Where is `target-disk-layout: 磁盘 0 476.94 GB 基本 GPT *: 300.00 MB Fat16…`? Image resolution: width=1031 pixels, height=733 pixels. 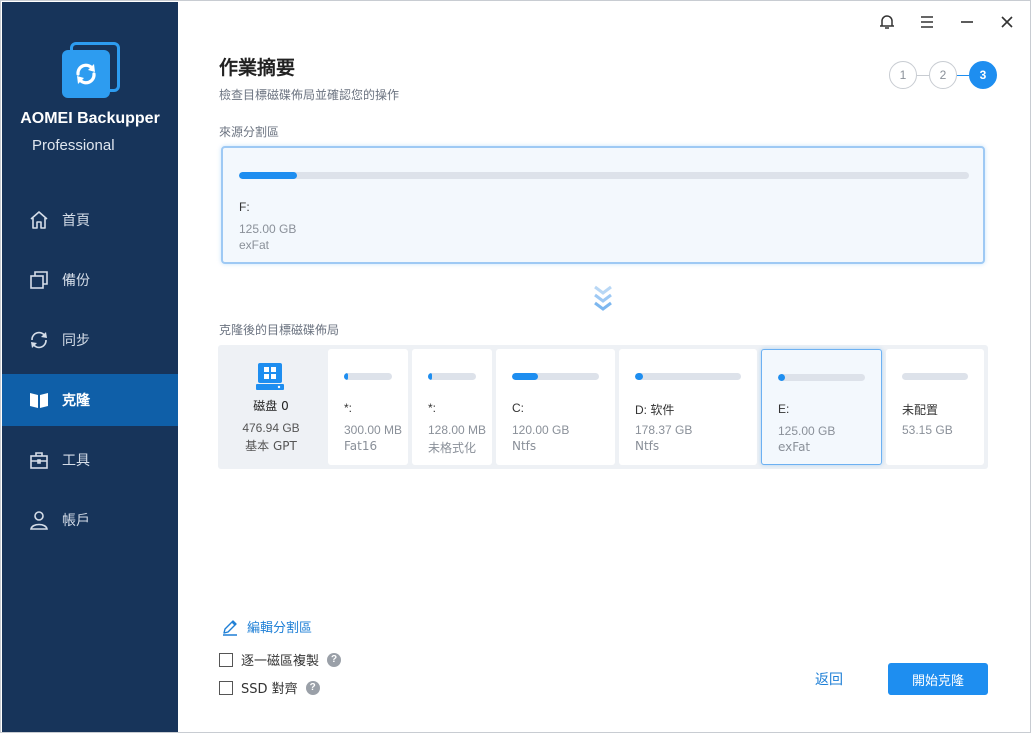
target-disk-layout: 磁盘 0 476.94 GB 基本 GPT *: 300.00 MB Fat16… is located at coordinates (603, 407).